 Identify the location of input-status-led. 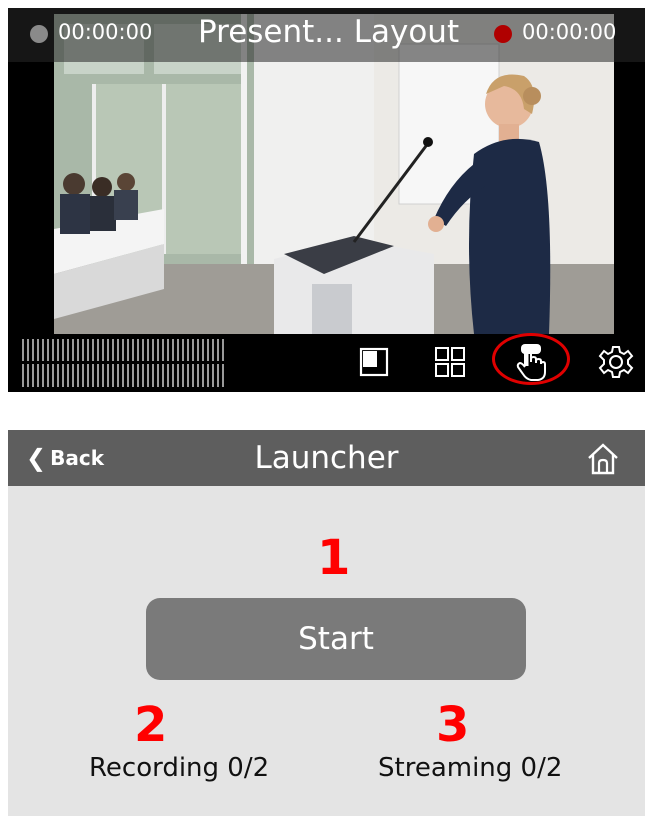
(39, 34).